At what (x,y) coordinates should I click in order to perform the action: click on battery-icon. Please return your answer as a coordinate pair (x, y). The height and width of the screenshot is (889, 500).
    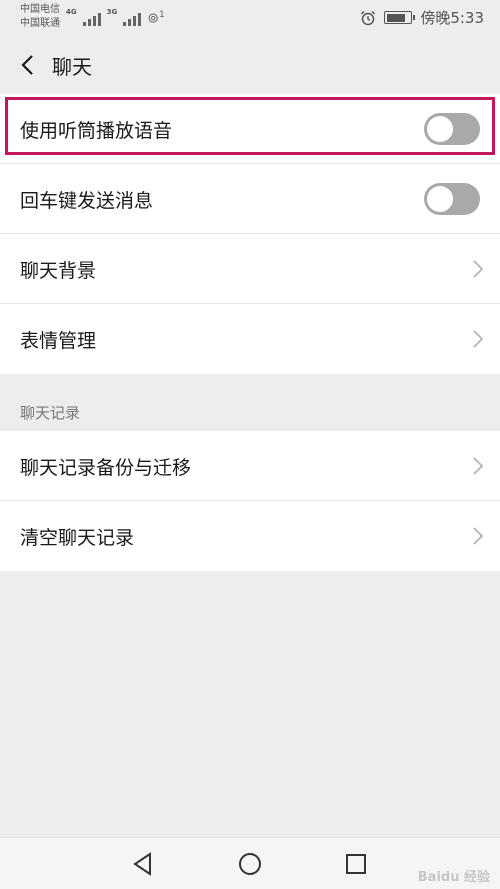
    Looking at the image, I should click on (400, 17).